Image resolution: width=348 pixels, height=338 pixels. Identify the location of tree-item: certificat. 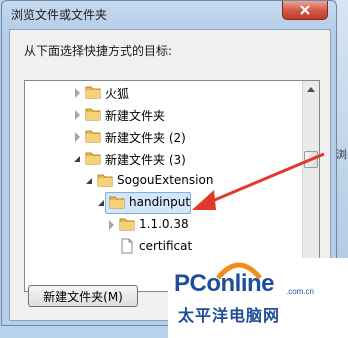
(163, 247).